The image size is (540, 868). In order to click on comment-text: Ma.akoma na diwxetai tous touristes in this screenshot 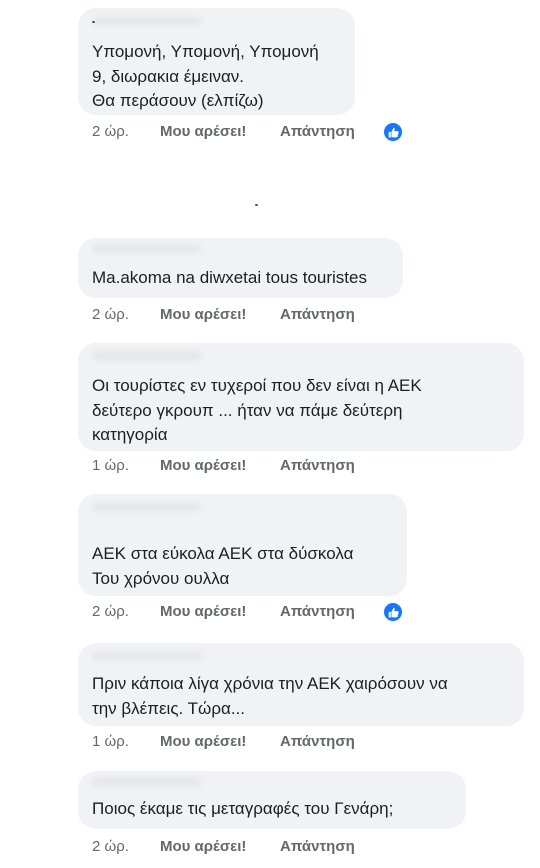, I will do `click(229, 277)`.